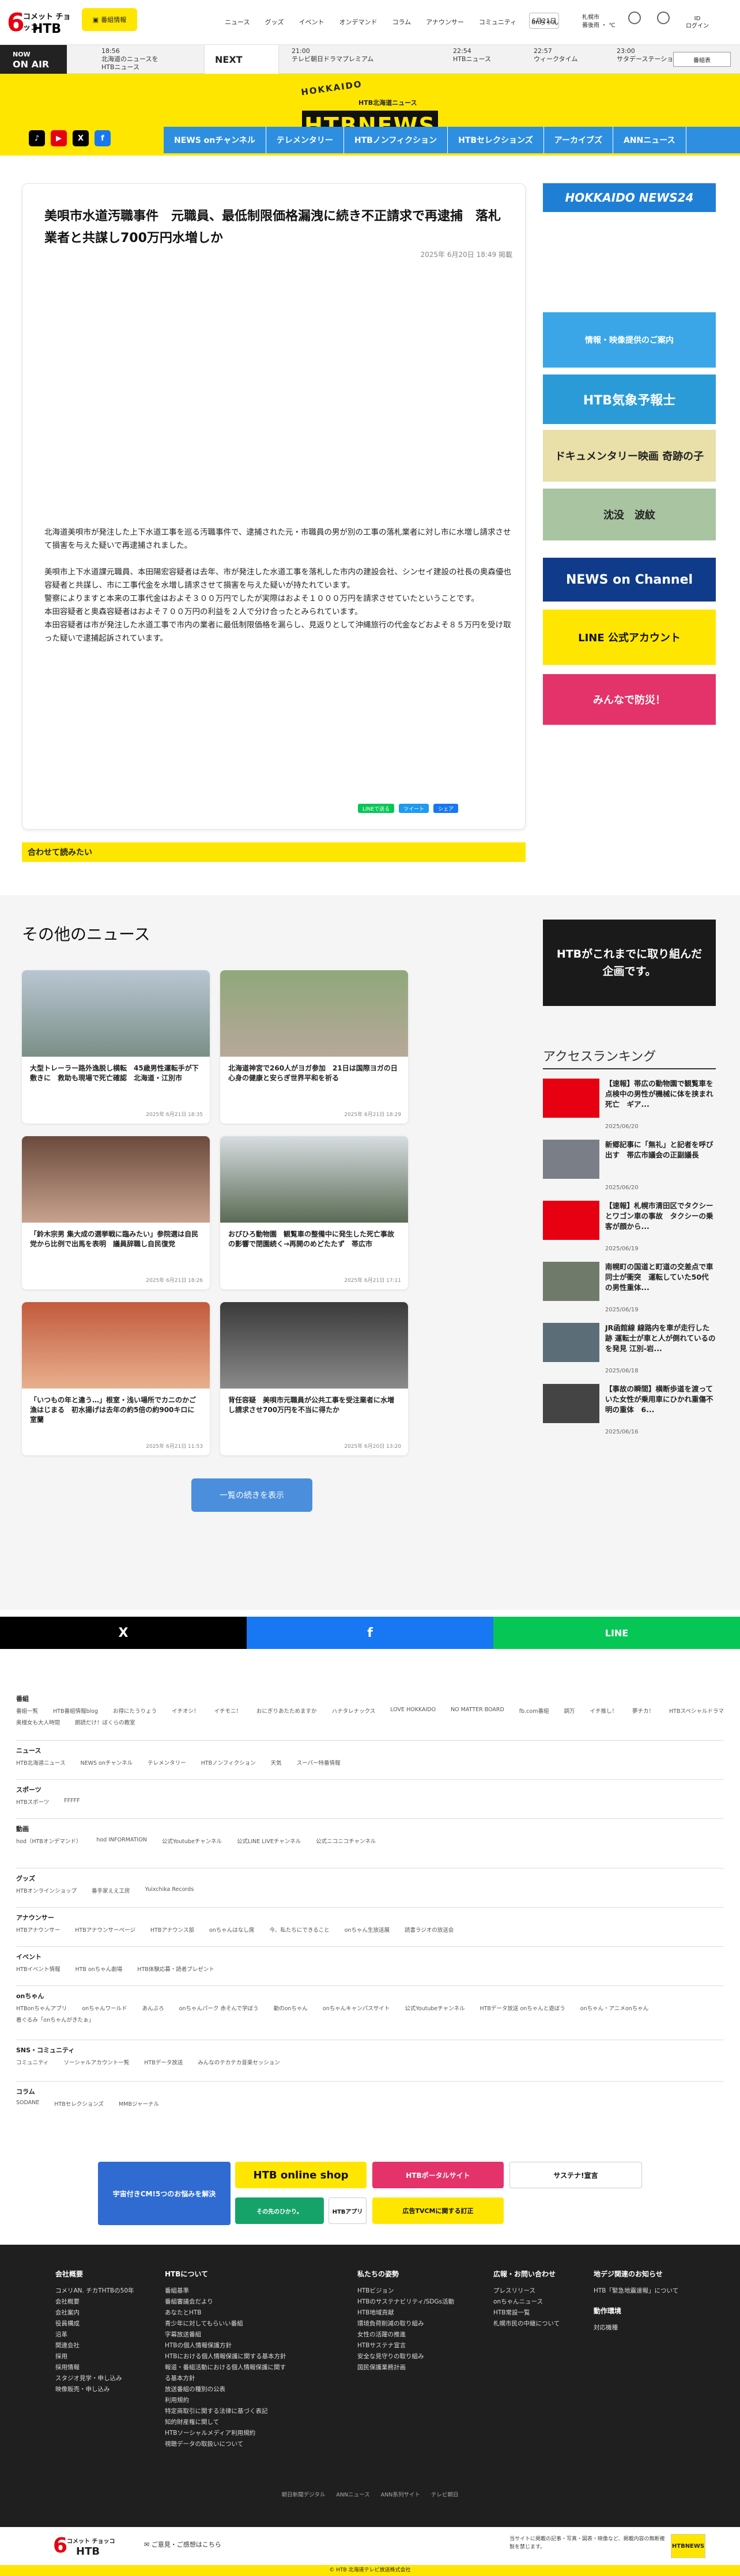 This screenshot has width=740, height=2576. Describe the element at coordinates (409, 2367) in the screenshot. I see `footer-col-link: 国民保護業務計画` at that location.